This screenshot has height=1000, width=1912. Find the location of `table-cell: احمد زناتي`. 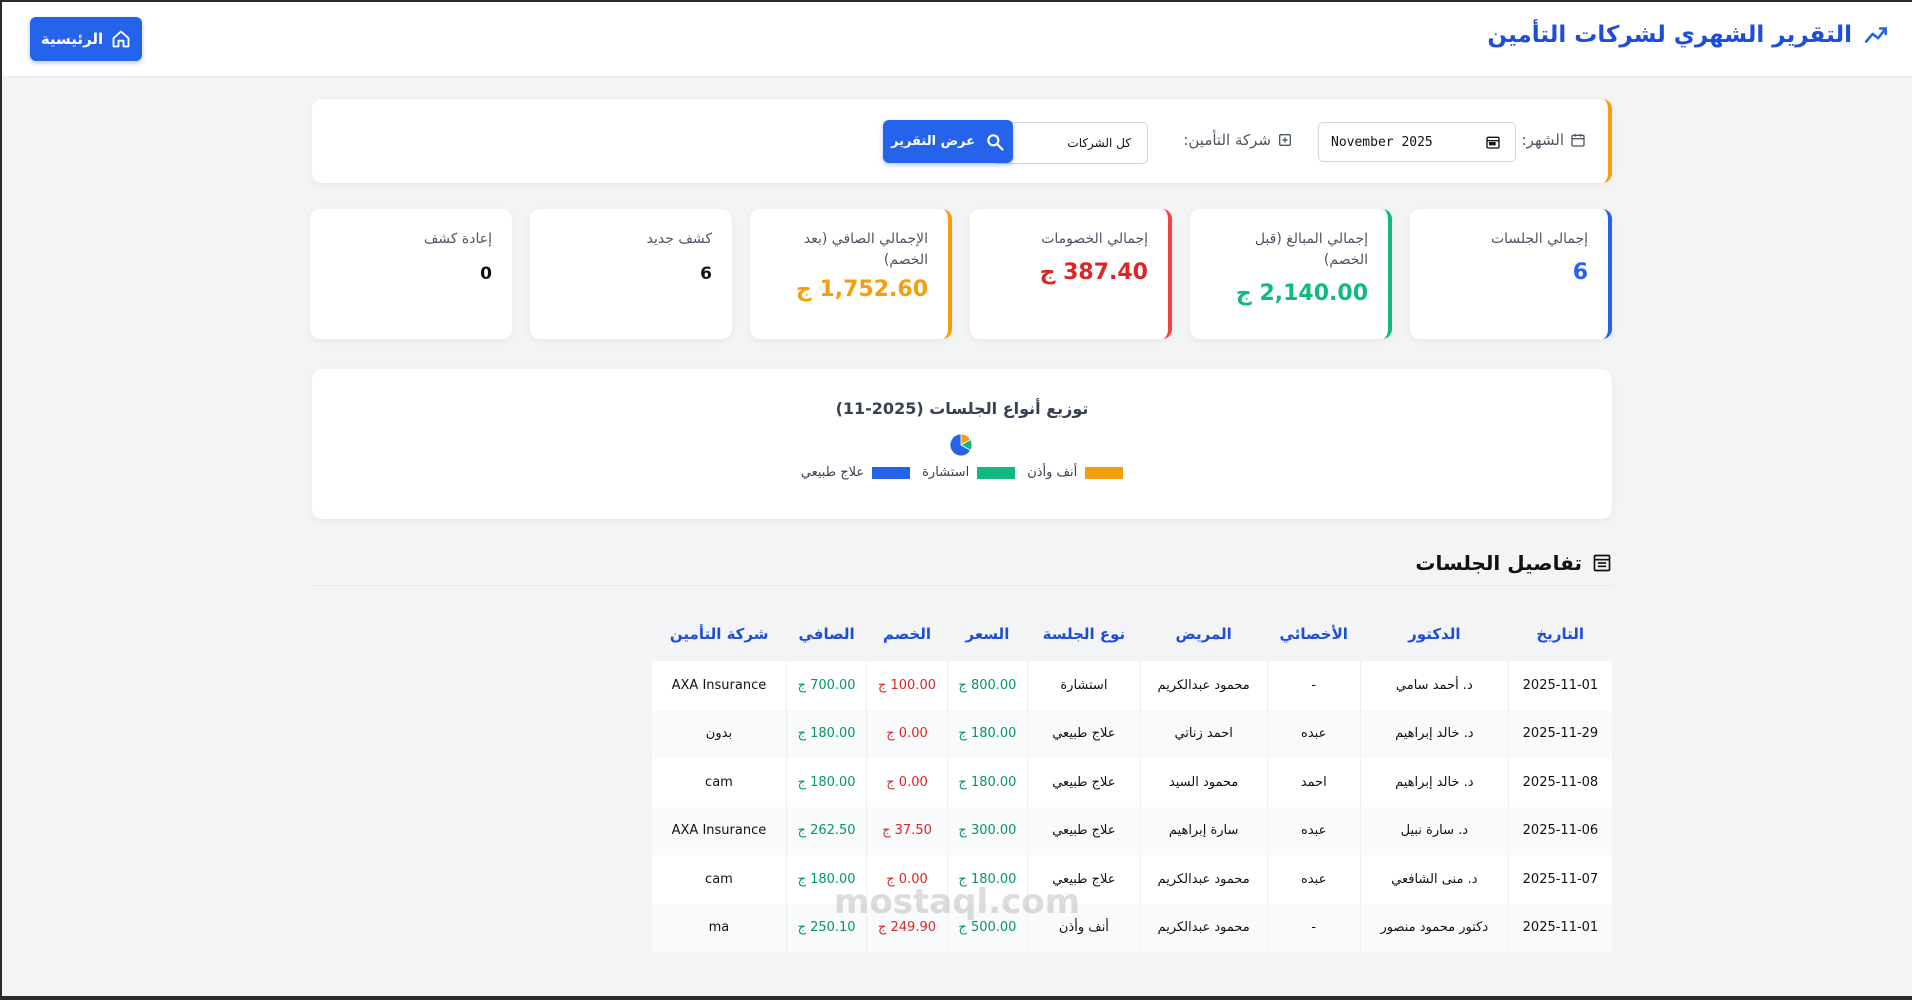

table-cell: احمد زناتي is located at coordinates (1203, 733).